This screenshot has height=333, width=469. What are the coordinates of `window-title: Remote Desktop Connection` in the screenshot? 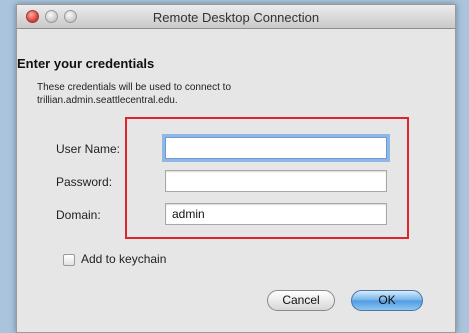 It's located at (236, 17).